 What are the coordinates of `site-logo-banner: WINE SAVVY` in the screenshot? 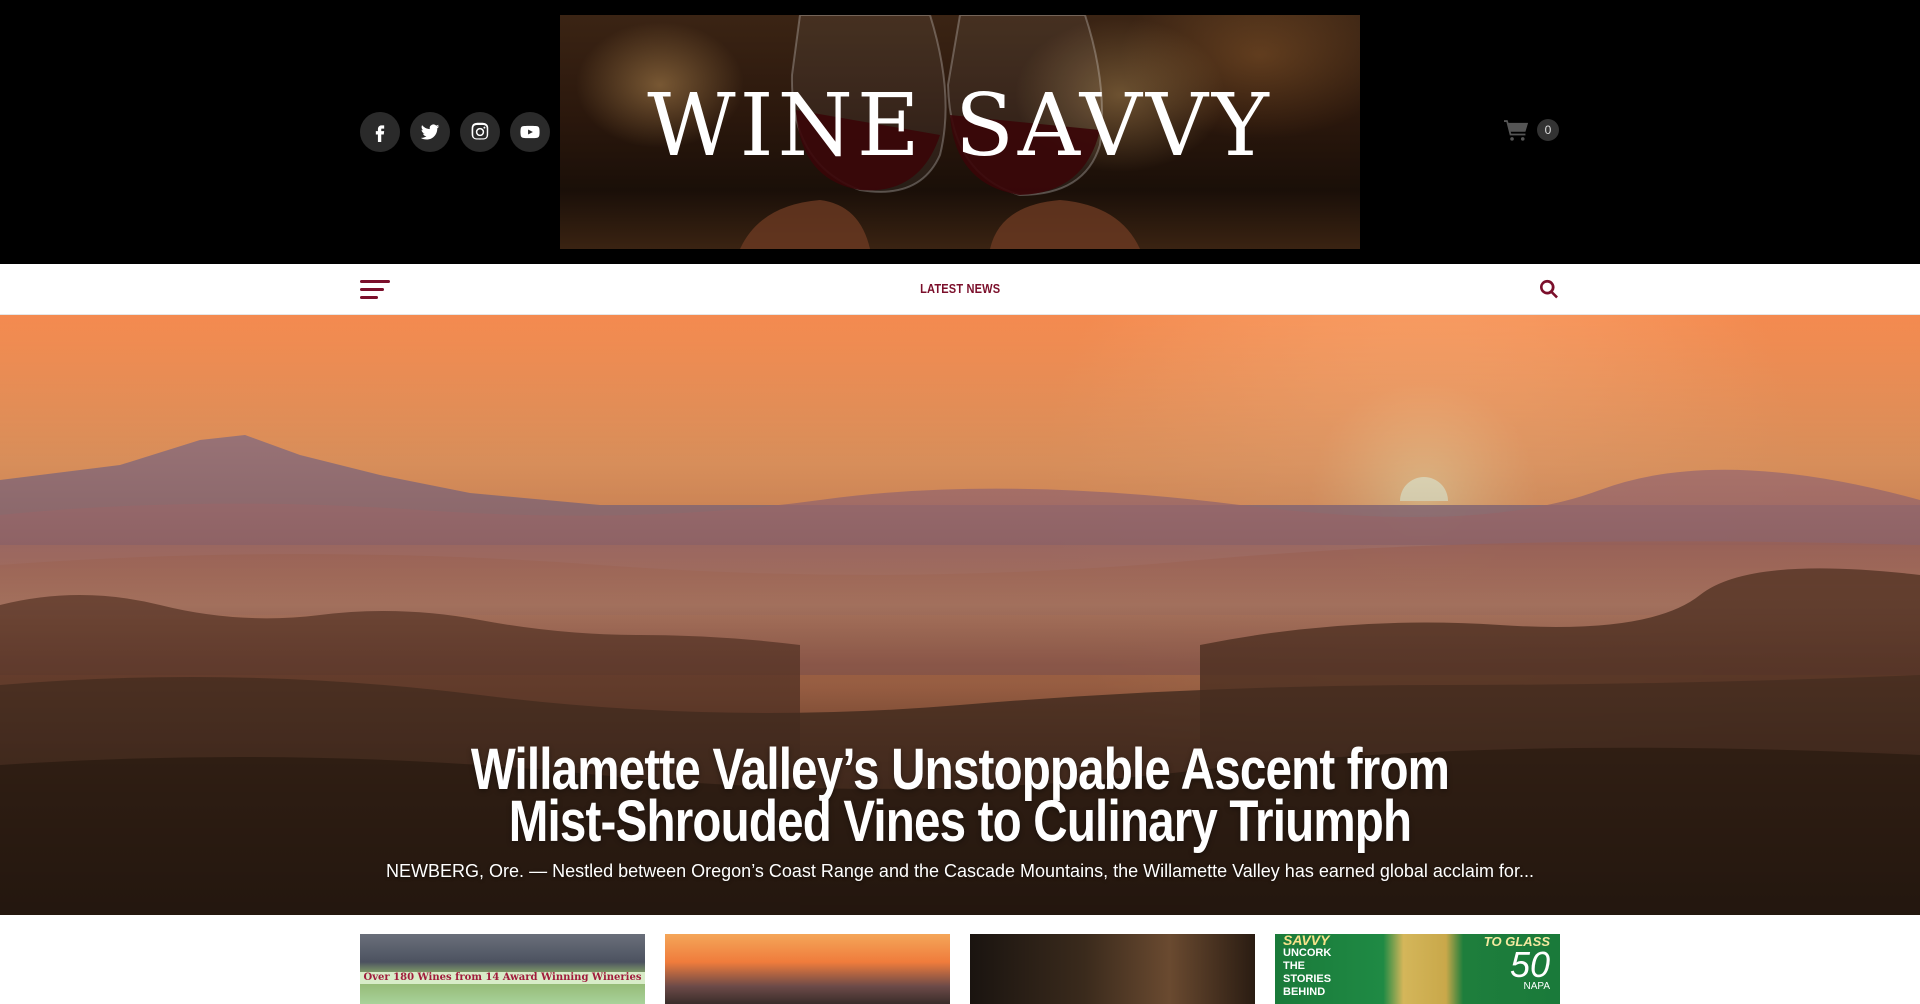 It's located at (960, 132).